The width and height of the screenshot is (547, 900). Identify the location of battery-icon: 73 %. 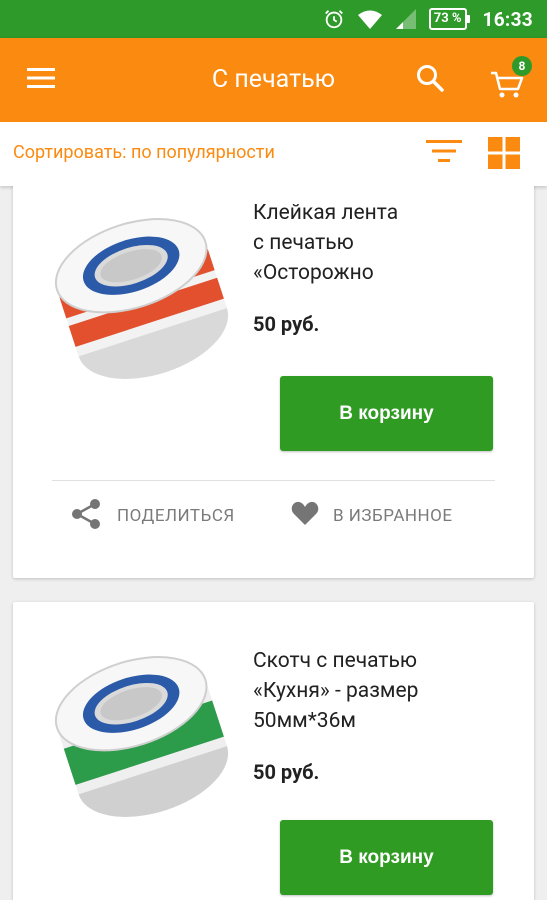
(449, 19).